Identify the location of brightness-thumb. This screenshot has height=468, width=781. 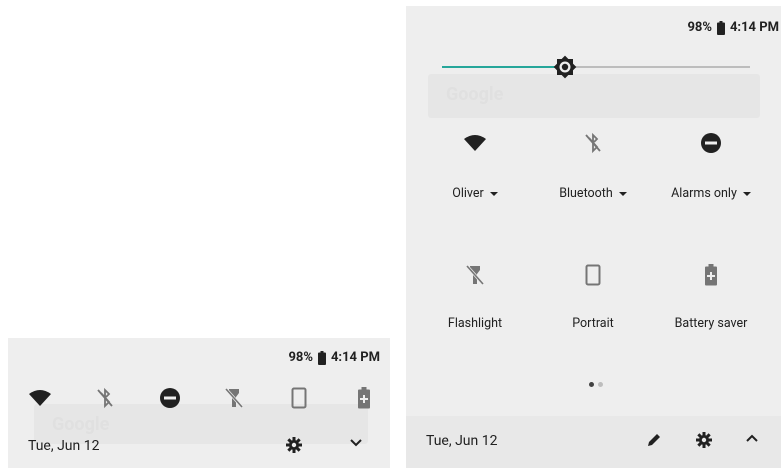
(565, 67).